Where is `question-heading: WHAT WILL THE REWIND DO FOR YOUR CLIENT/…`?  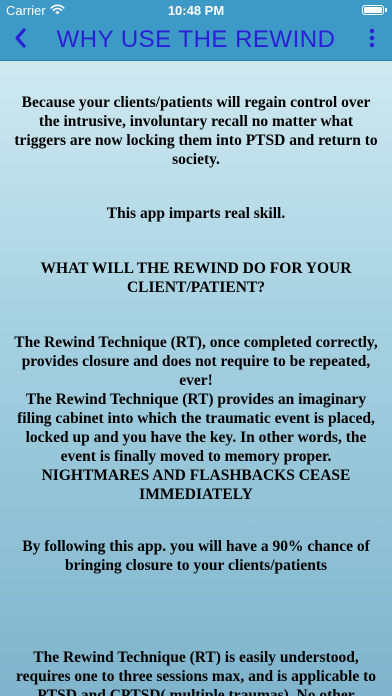 question-heading: WHAT WILL THE REWIND DO FOR YOUR CLIENT/… is located at coordinates (196, 278).